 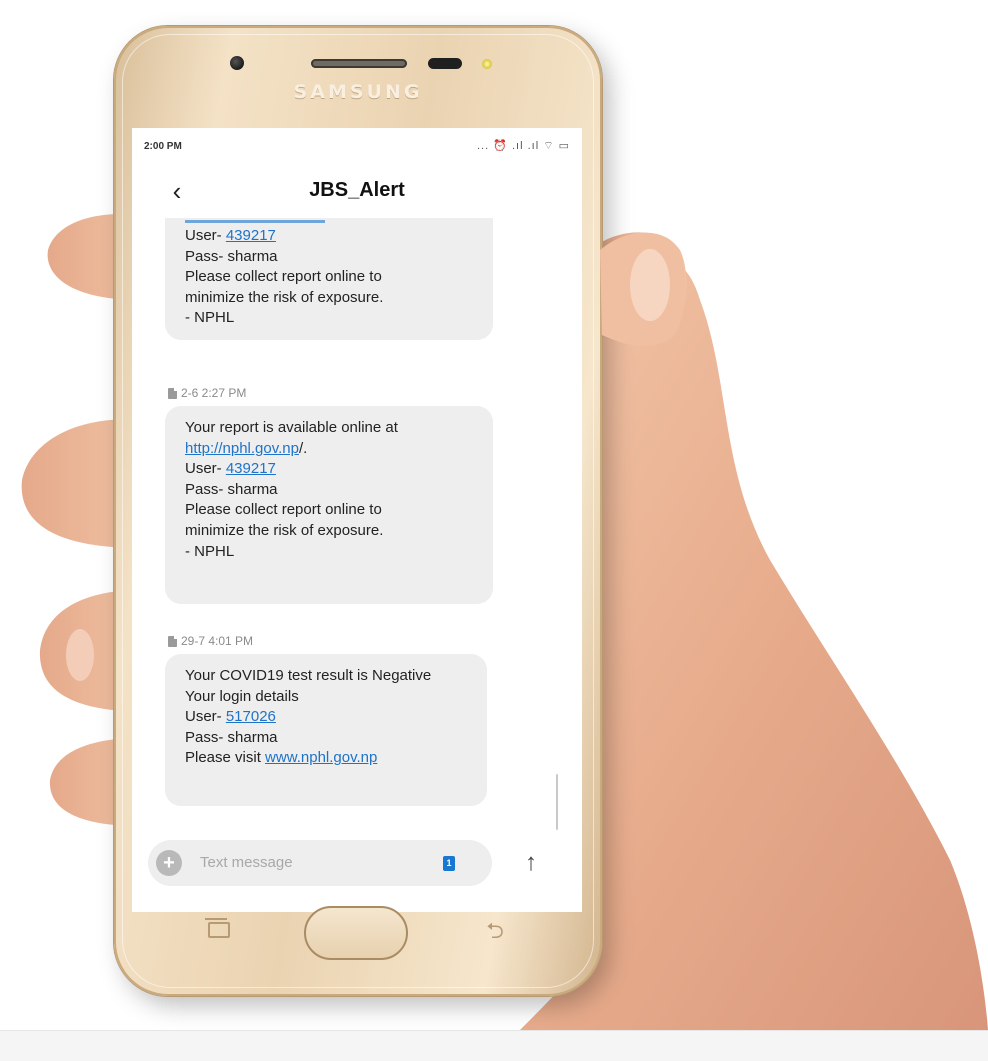 I want to click on user-id-link: 517026, so click(x=251, y=716).